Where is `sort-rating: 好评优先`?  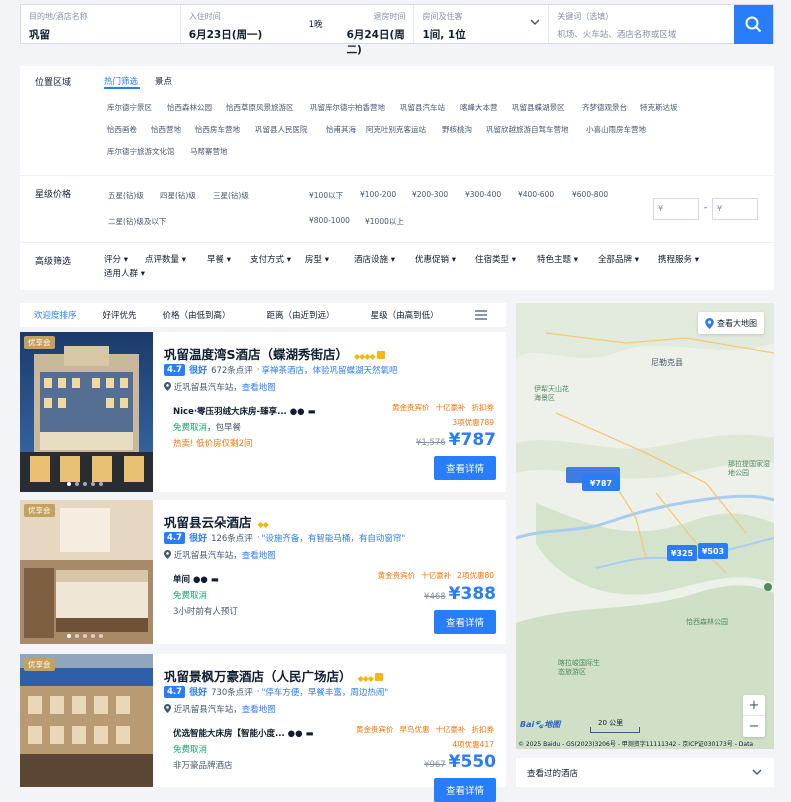 sort-rating: 好评优先 is located at coordinates (120, 315).